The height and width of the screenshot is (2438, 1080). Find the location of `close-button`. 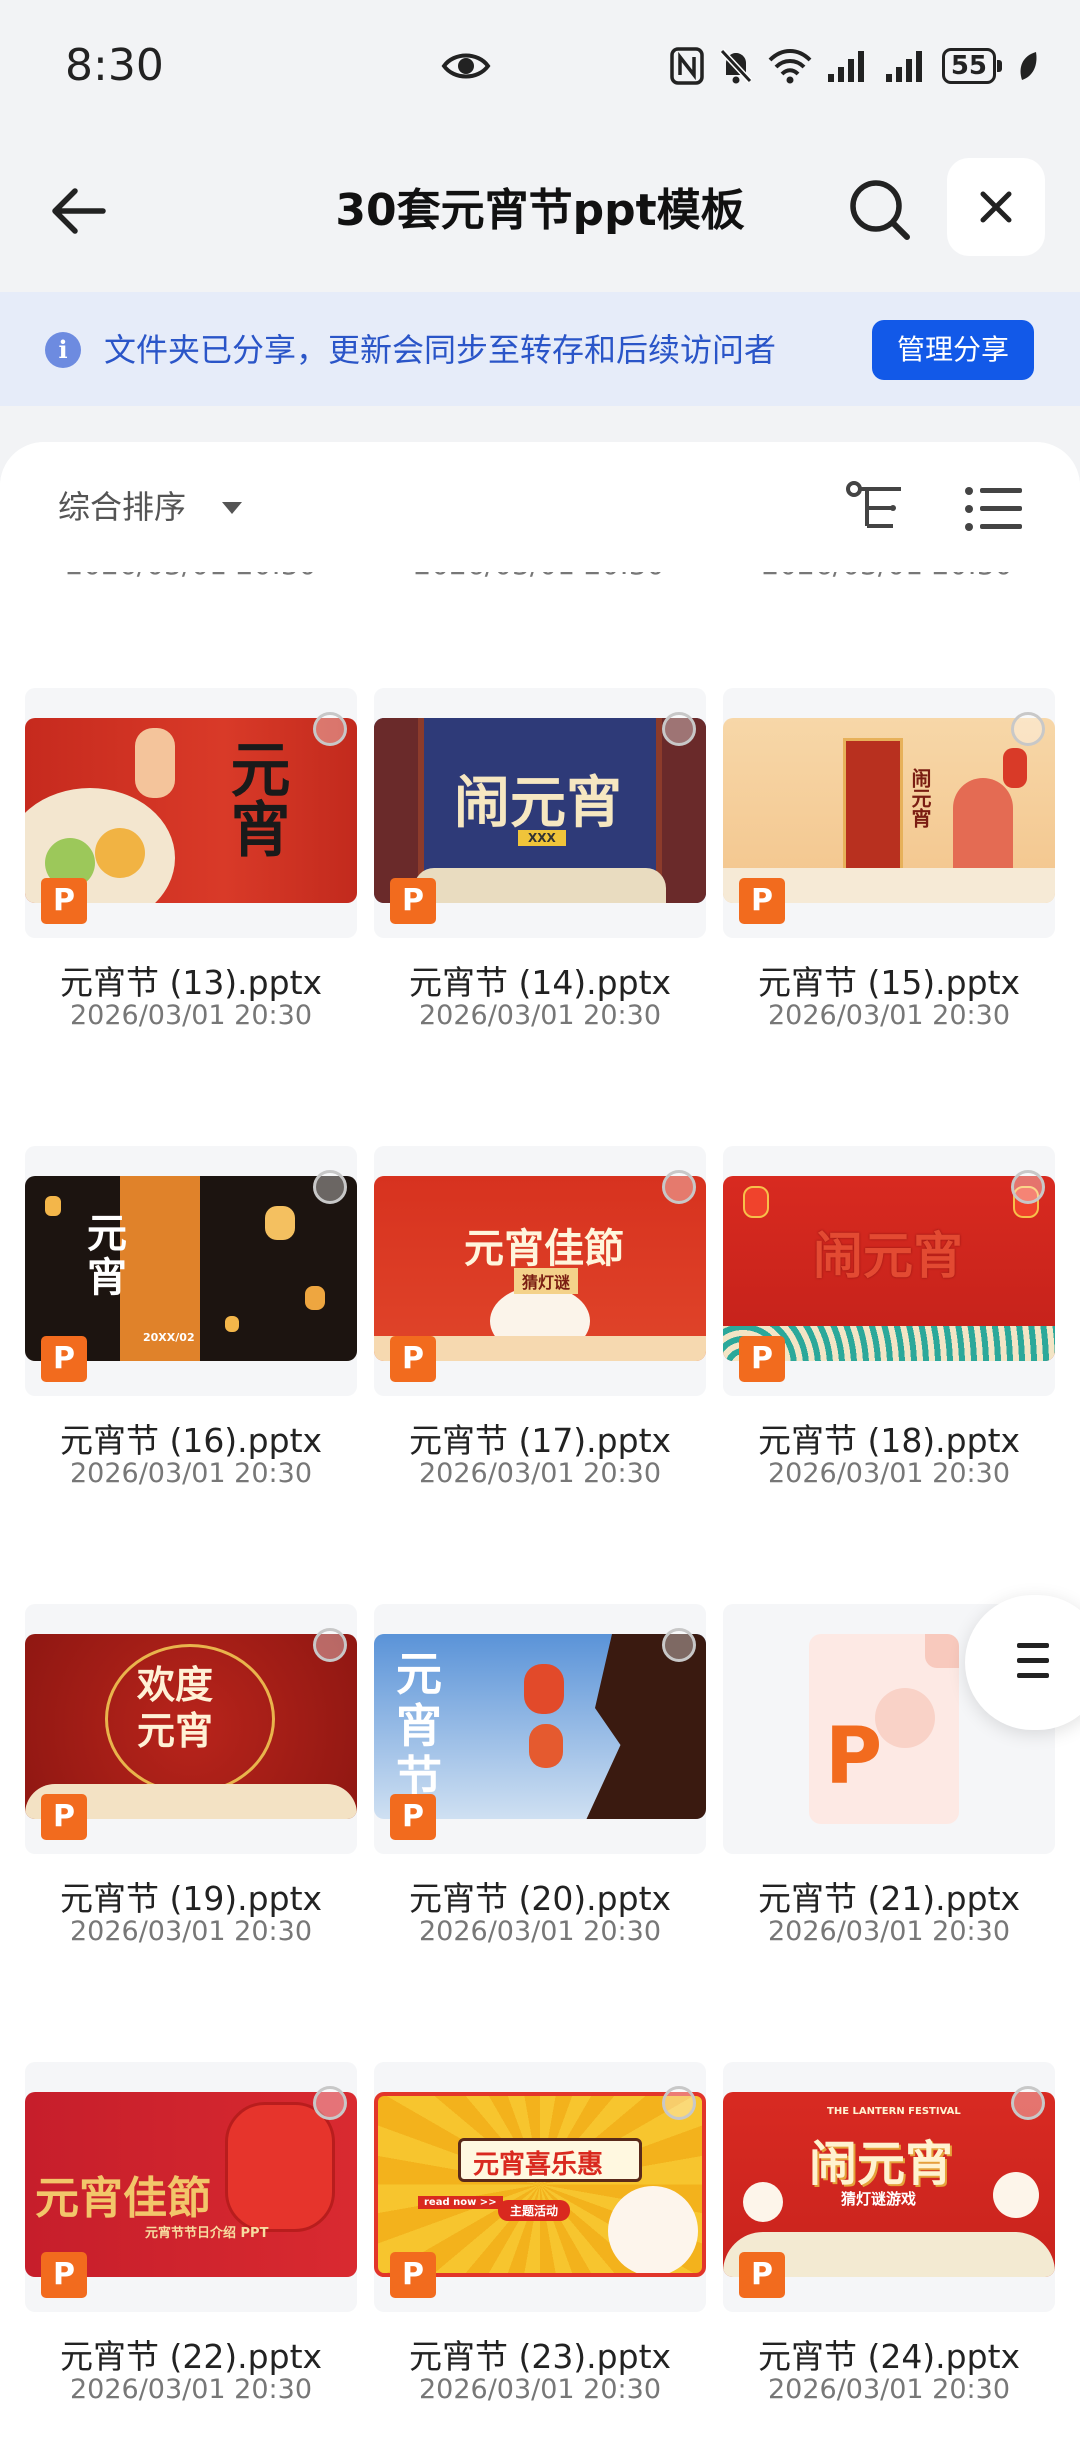

close-button is located at coordinates (996, 207).